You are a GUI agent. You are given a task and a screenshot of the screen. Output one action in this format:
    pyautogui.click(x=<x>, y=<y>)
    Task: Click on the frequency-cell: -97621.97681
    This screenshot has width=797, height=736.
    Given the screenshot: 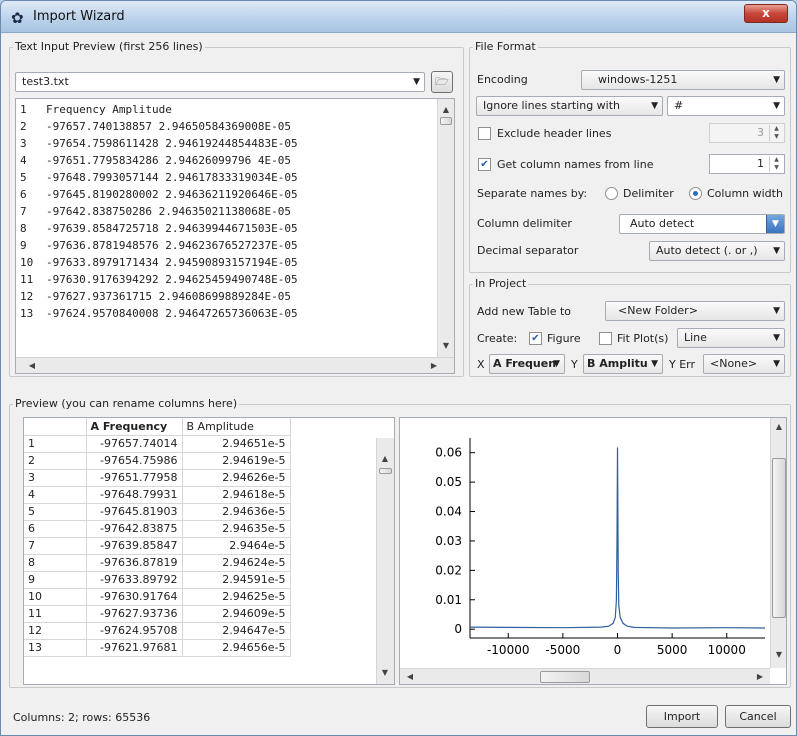 What is the action you would take?
    pyautogui.click(x=134, y=648)
    